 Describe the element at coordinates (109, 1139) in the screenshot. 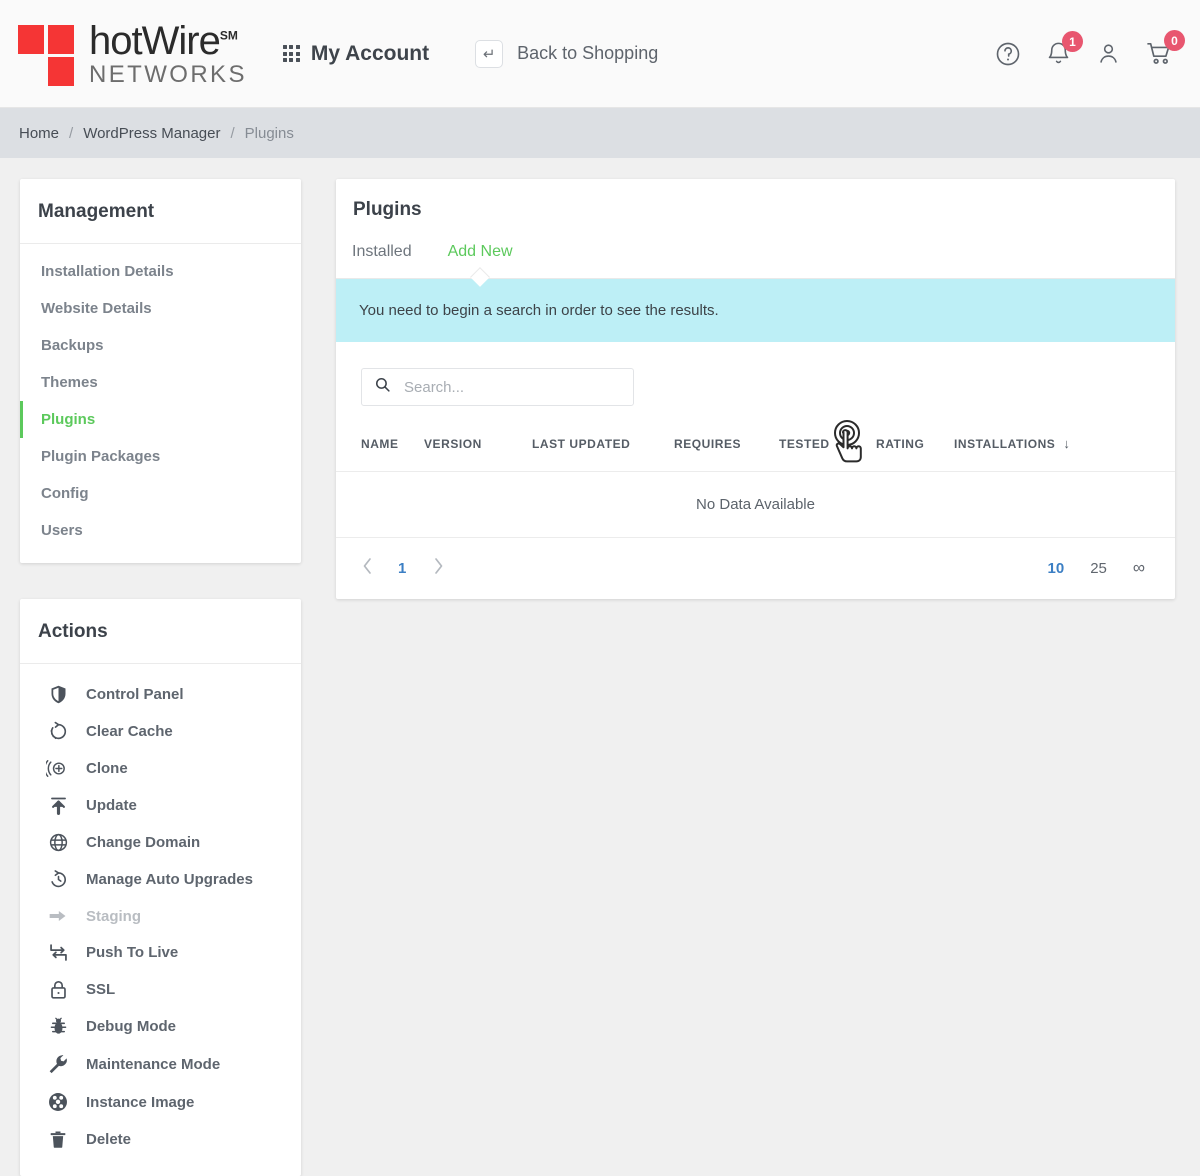

I see `action-label: Delete` at that location.